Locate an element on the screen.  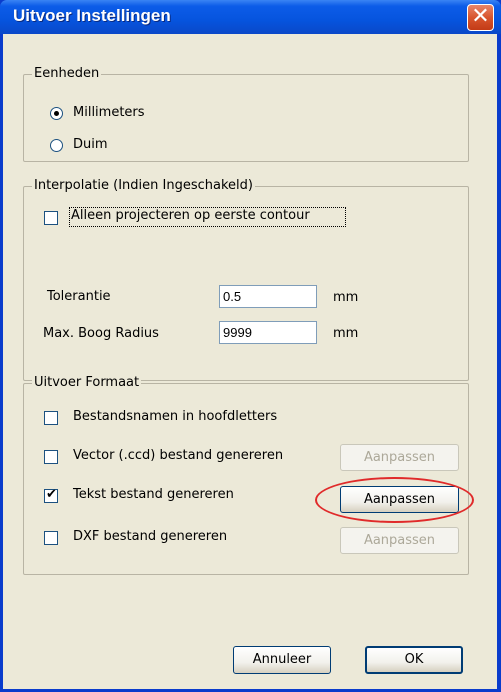
window-frame-right is located at coordinates (499, 363).